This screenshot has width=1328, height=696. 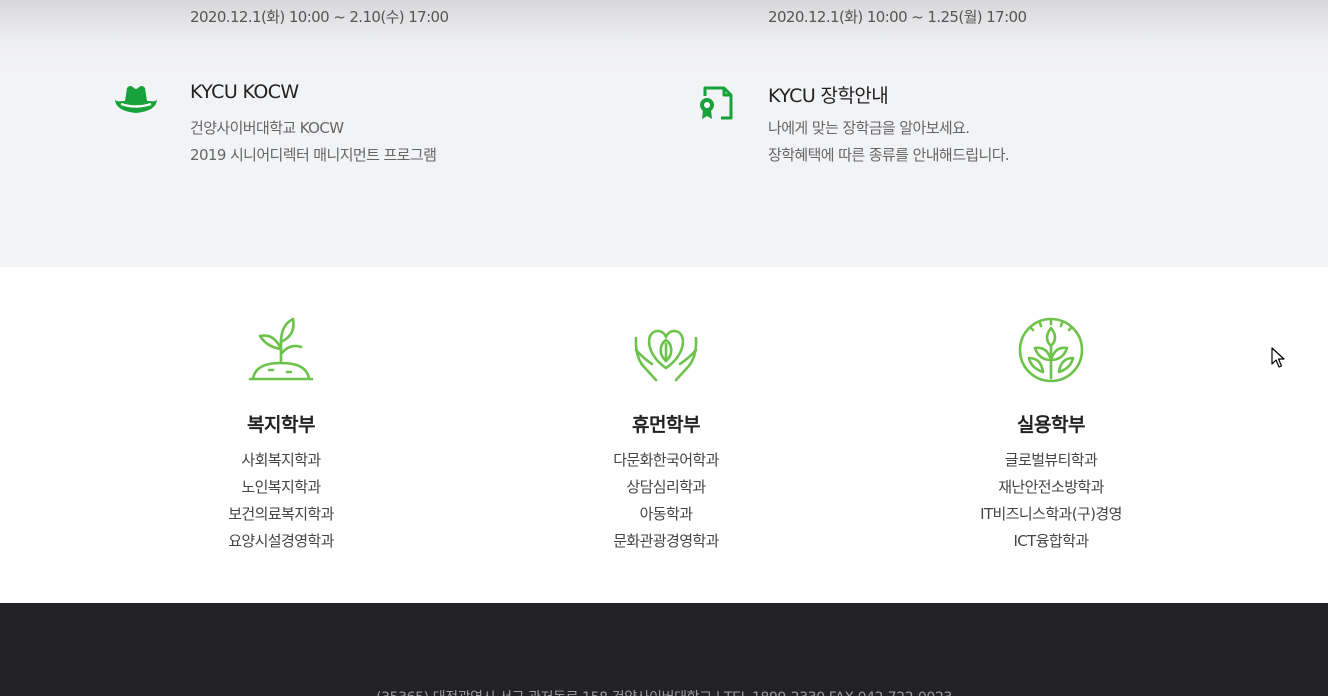 What do you see at coordinates (716, 103) in the screenshot?
I see `certificate-icon` at bounding box center [716, 103].